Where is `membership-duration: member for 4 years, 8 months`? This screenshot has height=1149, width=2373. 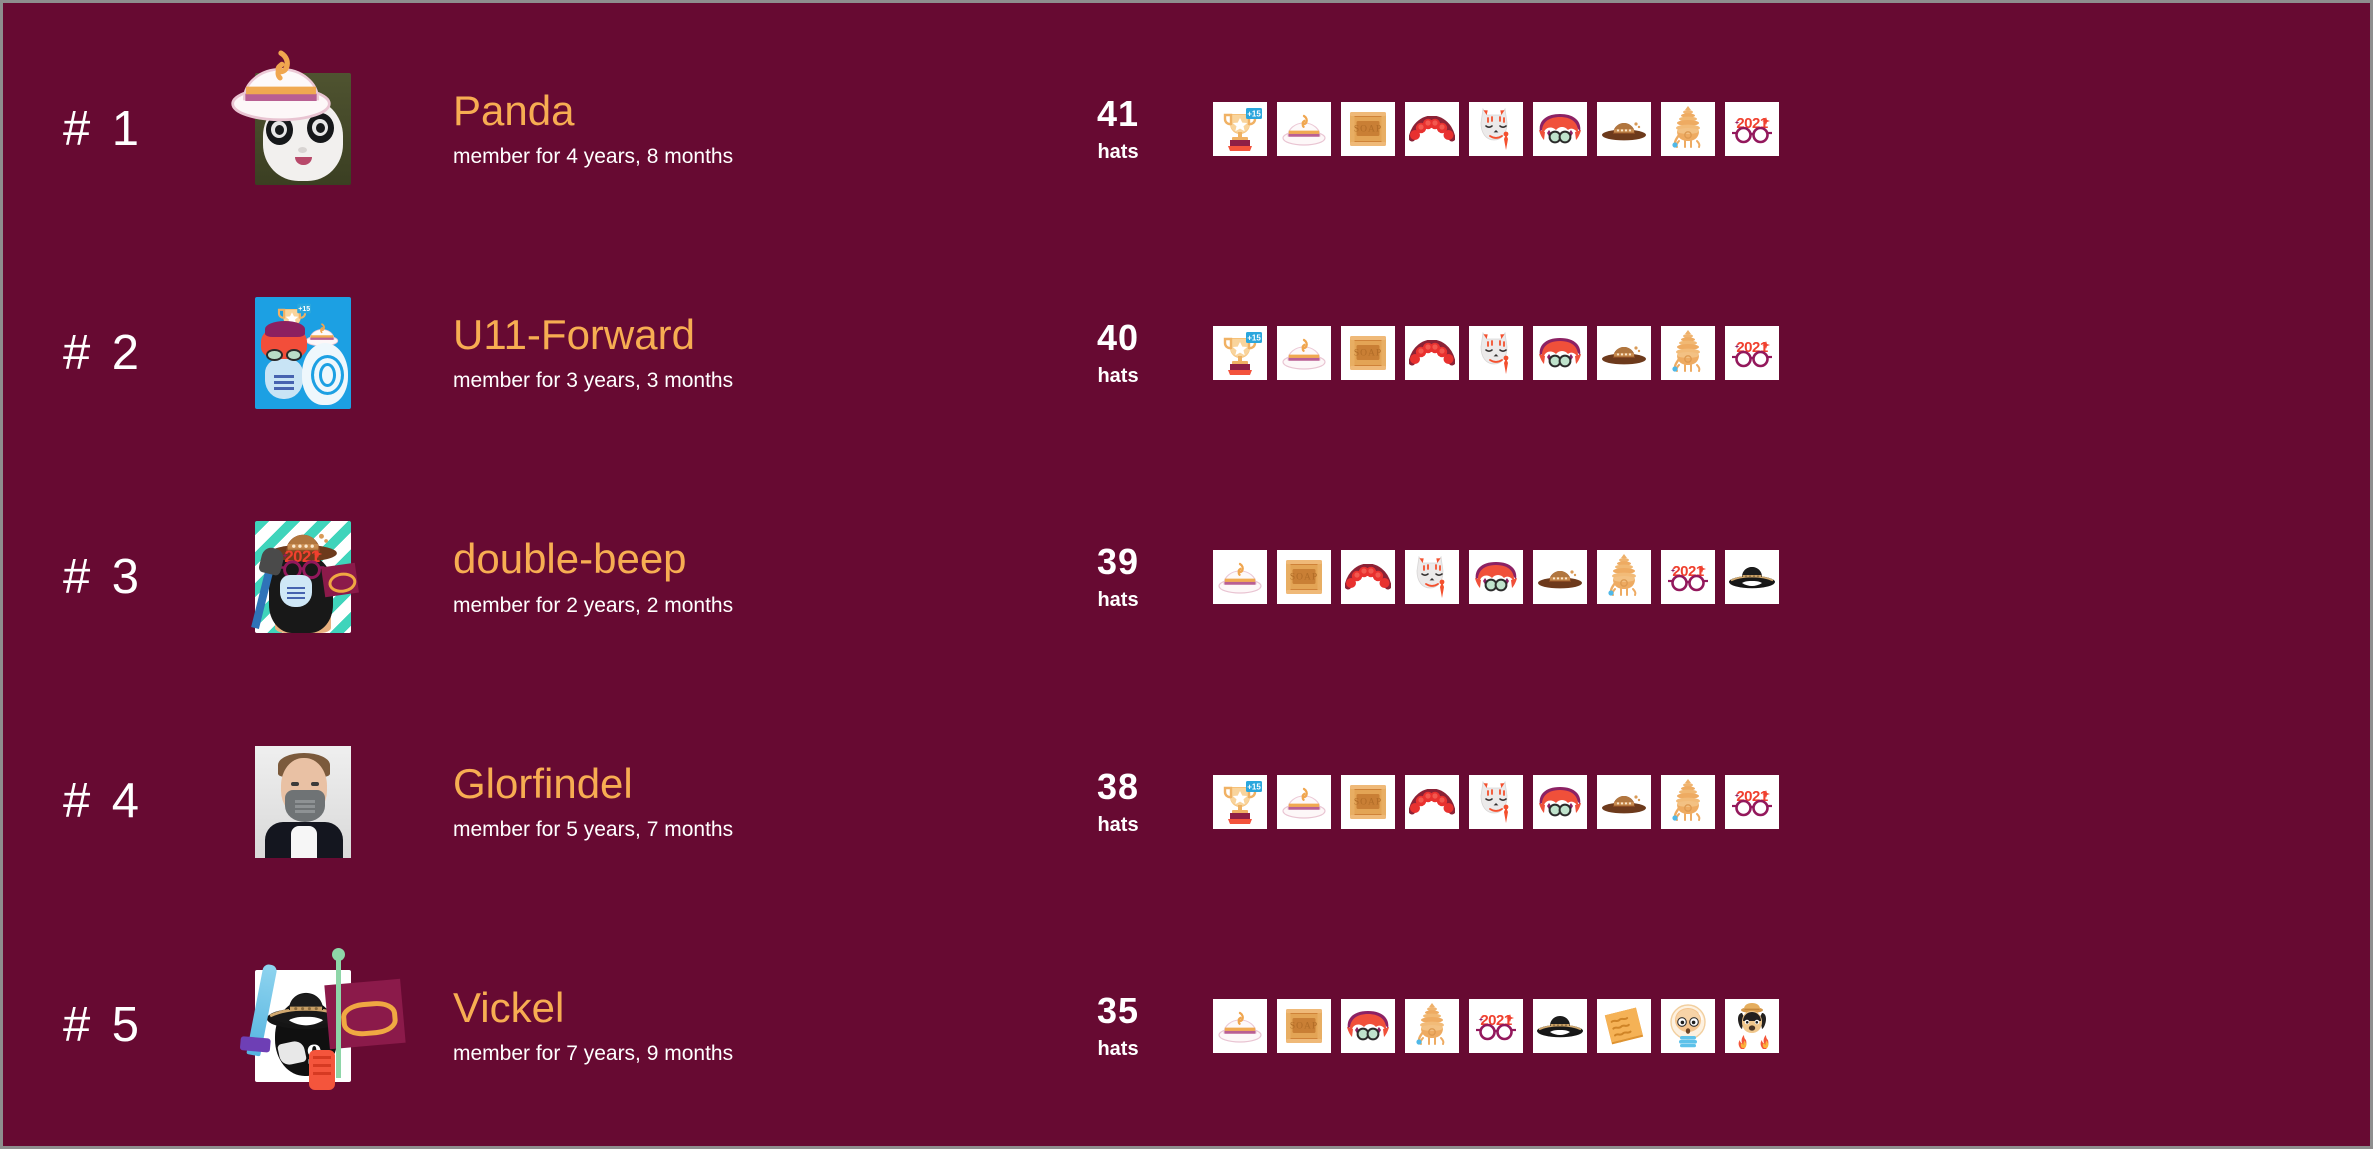 membership-duration: member for 4 years, 8 months is located at coordinates (593, 157).